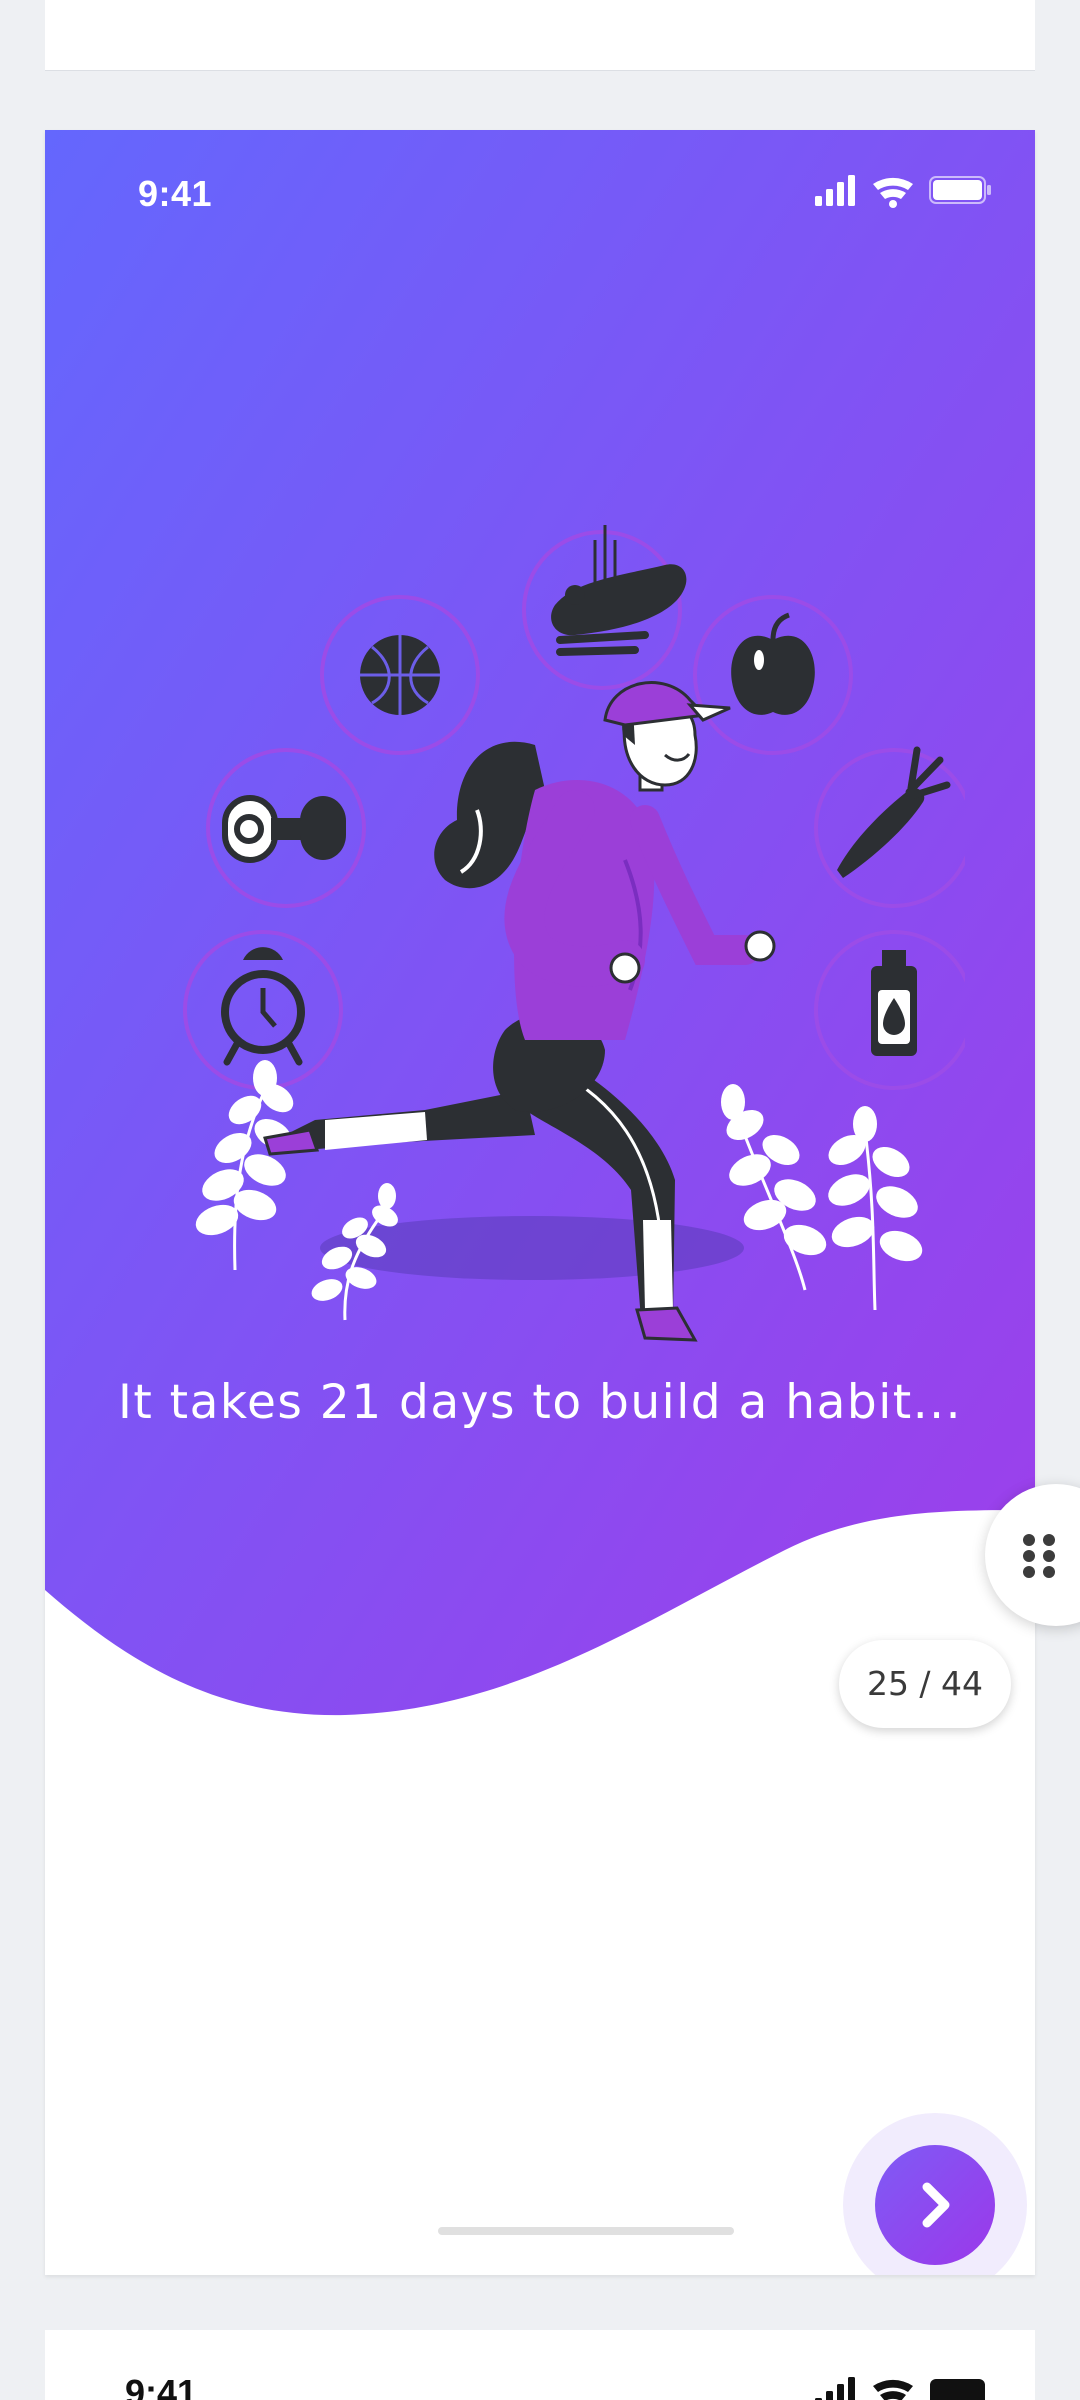  I want to click on next-card-status-icons, so click(900, 2388).